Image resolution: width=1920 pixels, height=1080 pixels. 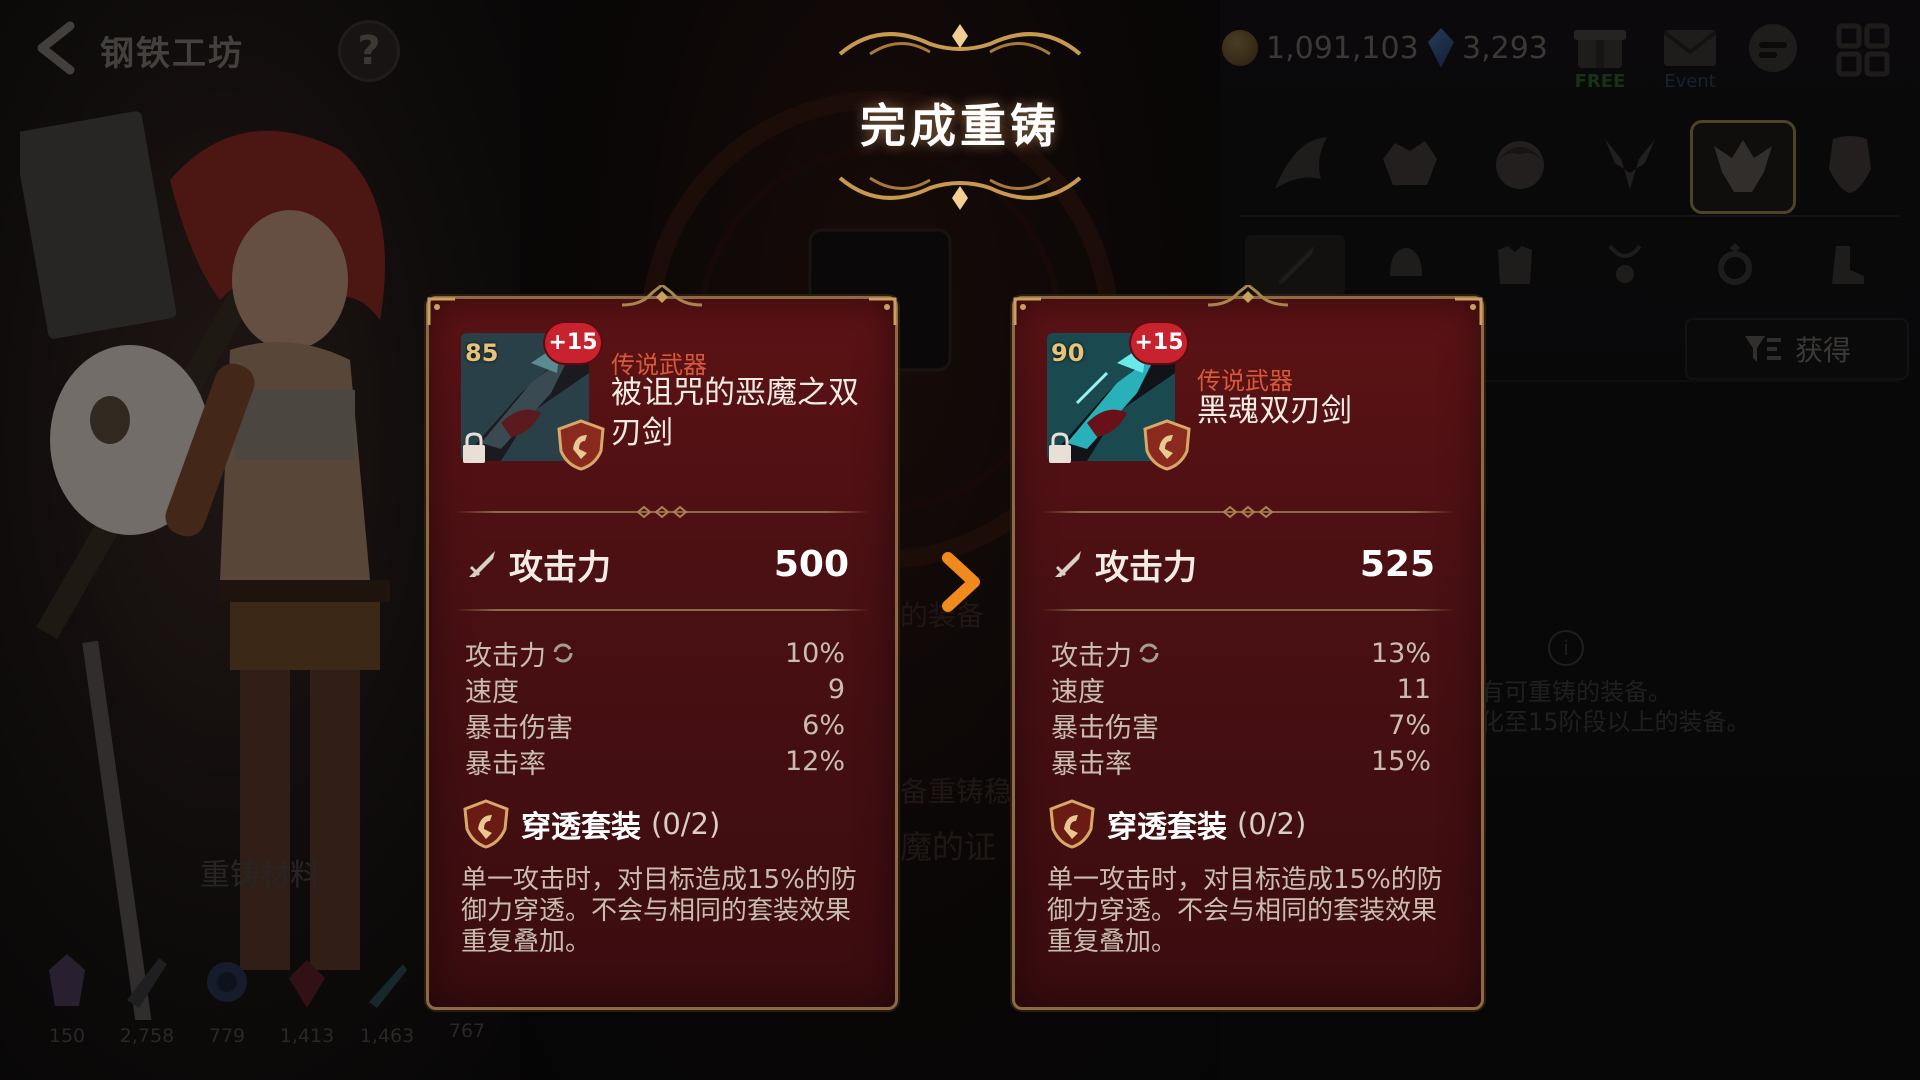 I want to click on sub-stat-row: 速度 11, so click(x=1241, y=689).